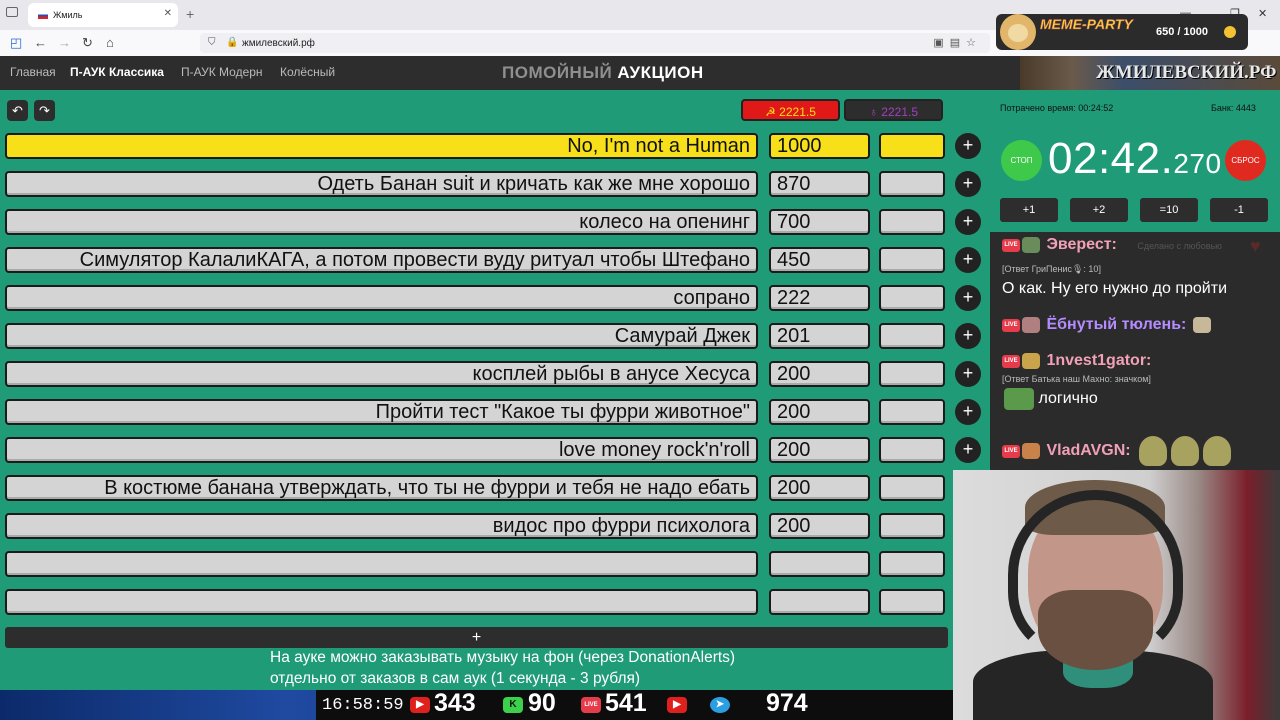  What do you see at coordinates (1262, 13) in the screenshot?
I see `close-window-icon: ✕` at bounding box center [1262, 13].